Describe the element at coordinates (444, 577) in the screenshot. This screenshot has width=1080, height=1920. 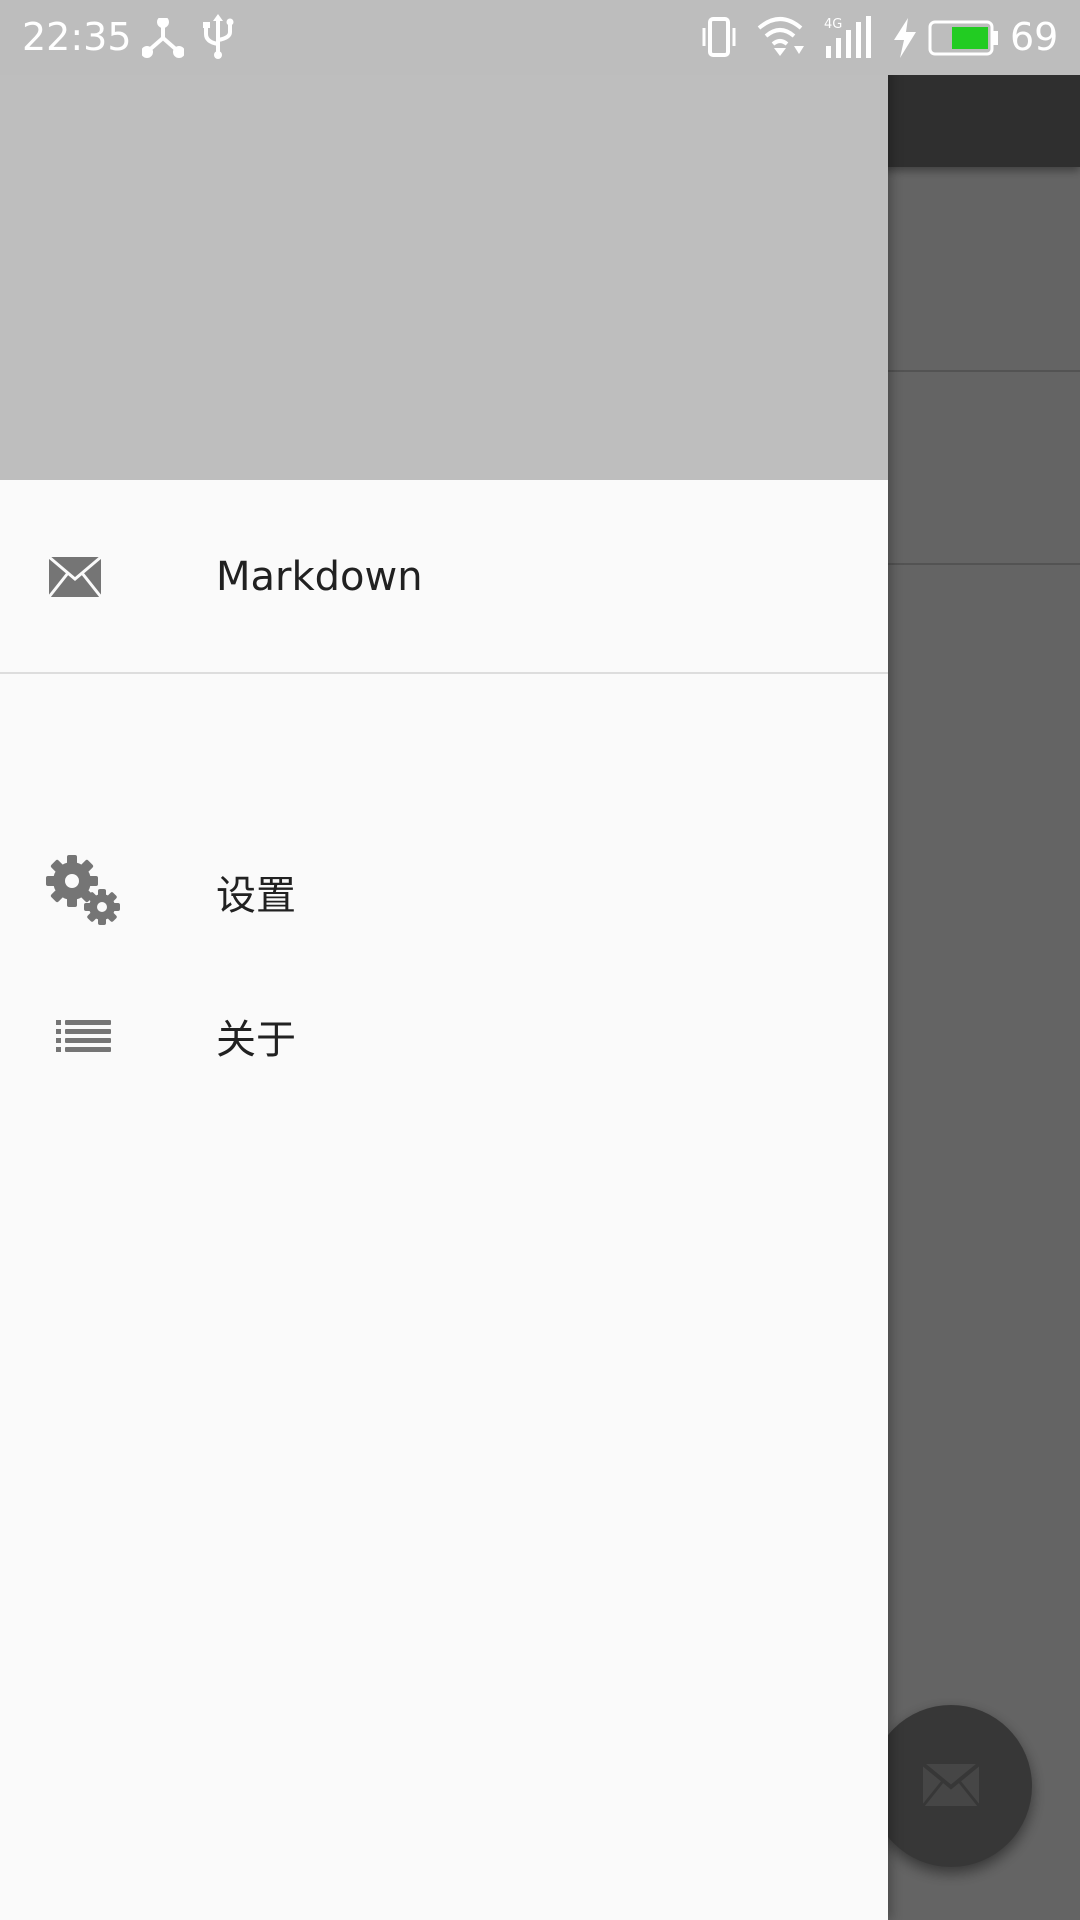
I see `drawer-item-markdown: Markdown` at that location.